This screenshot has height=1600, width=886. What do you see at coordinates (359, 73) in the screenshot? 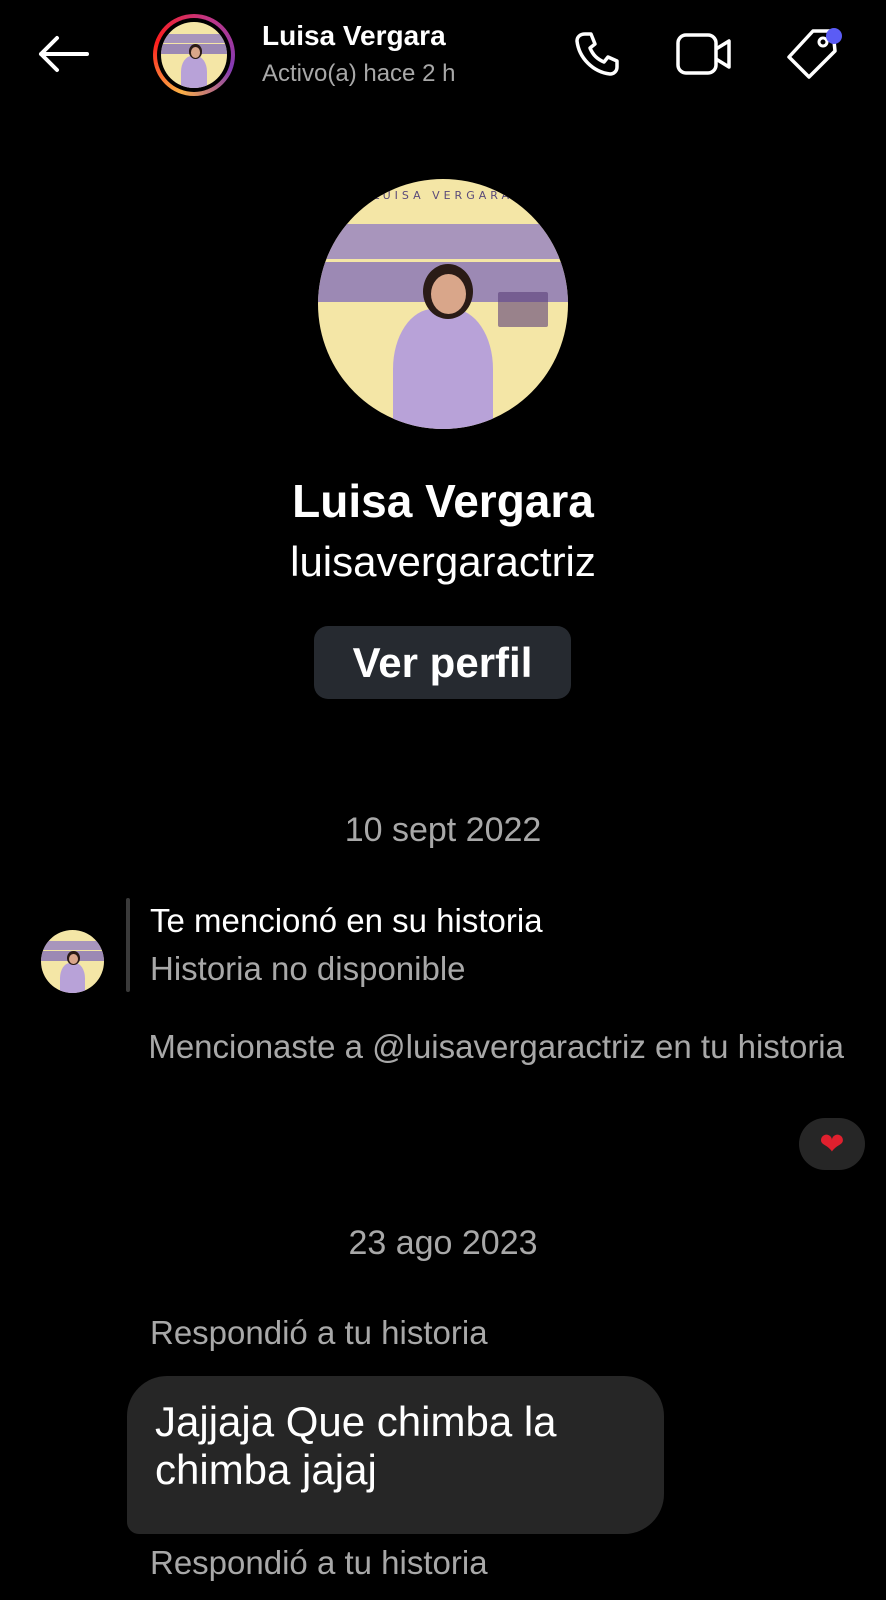
I see `header-activity-status: Activo(a) hace 2 h` at bounding box center [359, 73].